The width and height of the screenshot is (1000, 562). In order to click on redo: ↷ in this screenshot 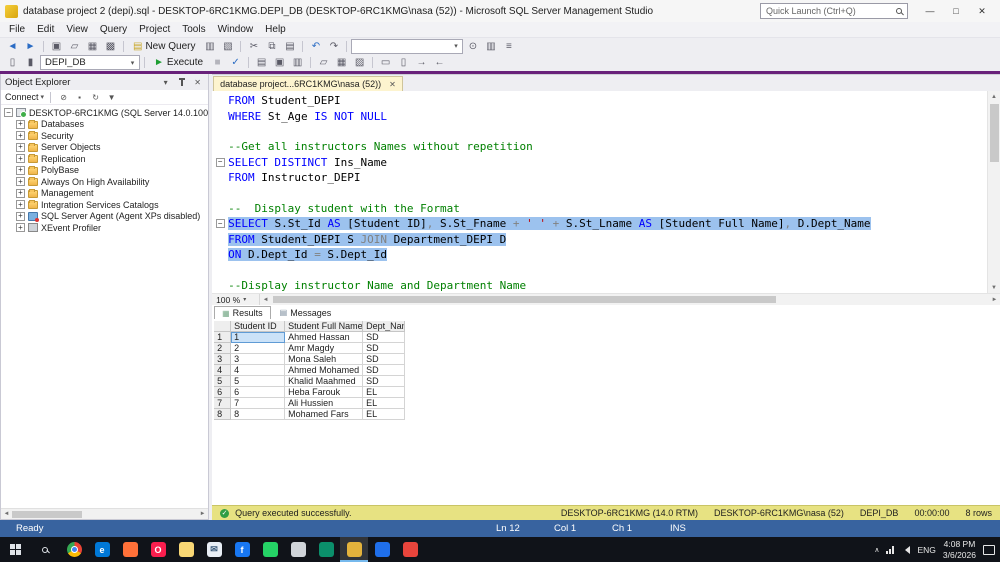, I will do `click(333, 46)`.